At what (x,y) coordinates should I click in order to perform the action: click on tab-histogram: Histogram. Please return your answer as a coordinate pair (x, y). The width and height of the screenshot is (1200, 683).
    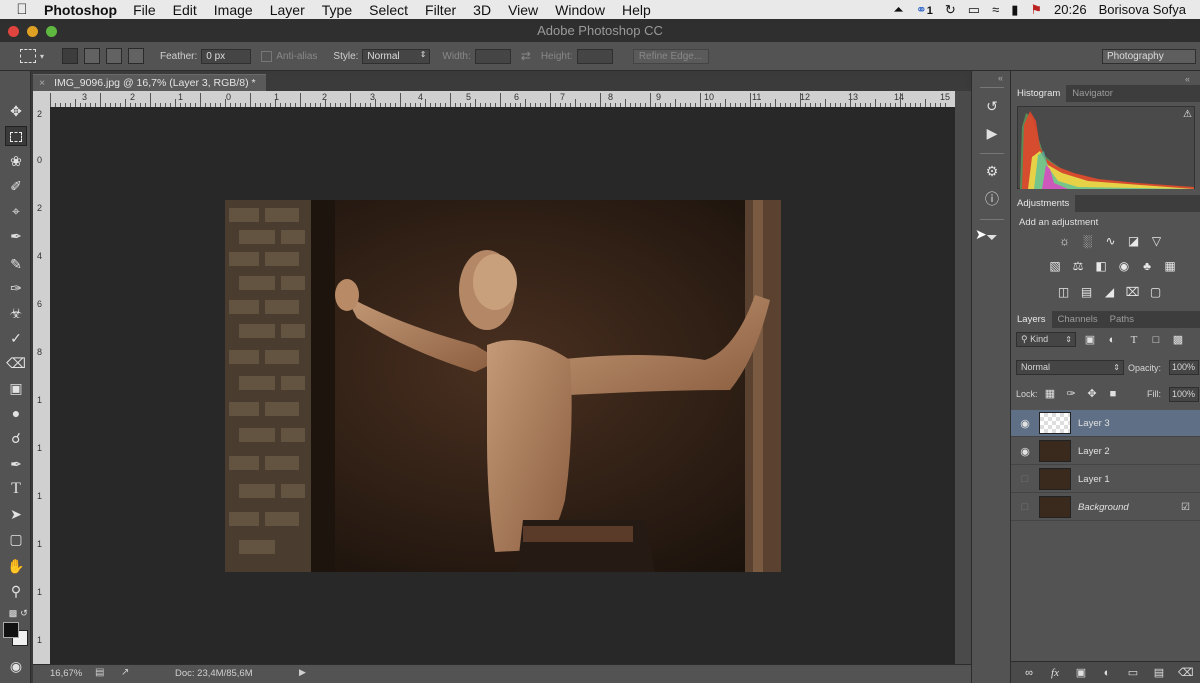
    Looking at the image, I should click on (1039, 93).